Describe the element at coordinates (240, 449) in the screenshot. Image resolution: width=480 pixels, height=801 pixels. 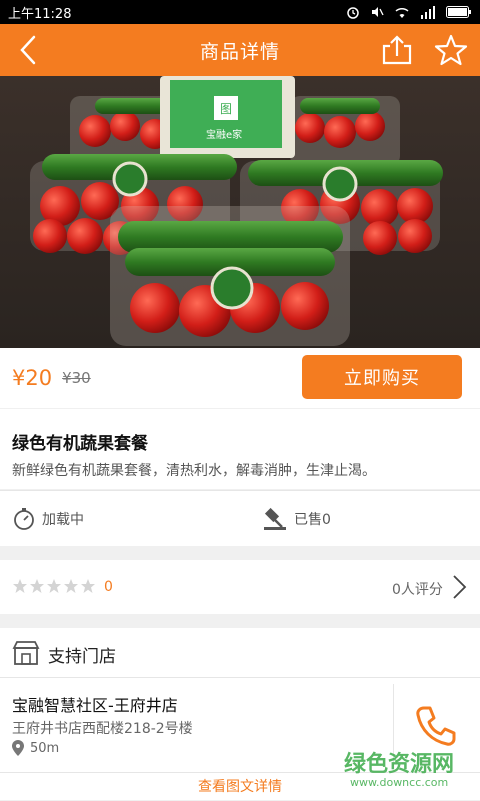
I see `product-info: 绿色有机蔬果套餐 新鲜绿色有机蔬果套餐，清热利水，解毒消肿，生津止渴。` at that location.